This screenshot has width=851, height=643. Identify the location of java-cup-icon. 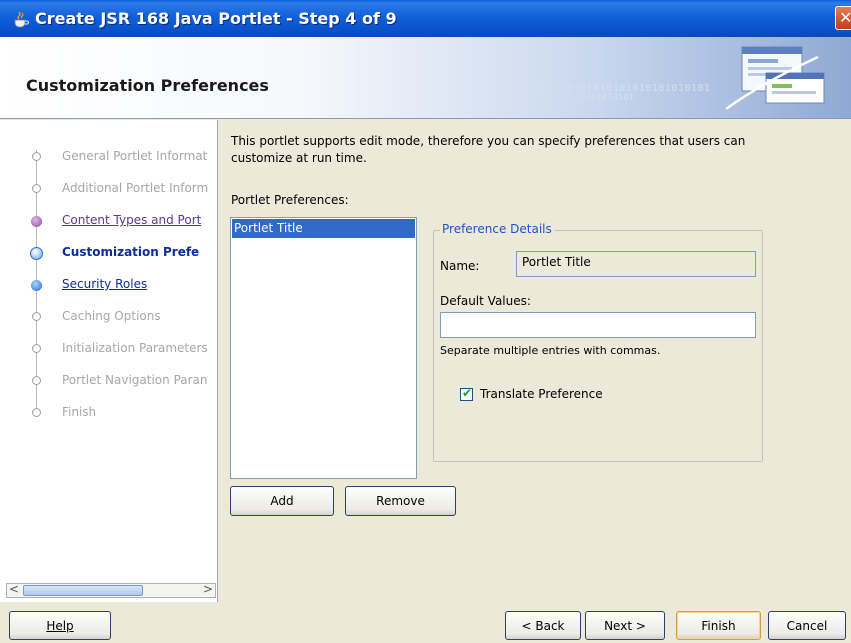
(21, 19).